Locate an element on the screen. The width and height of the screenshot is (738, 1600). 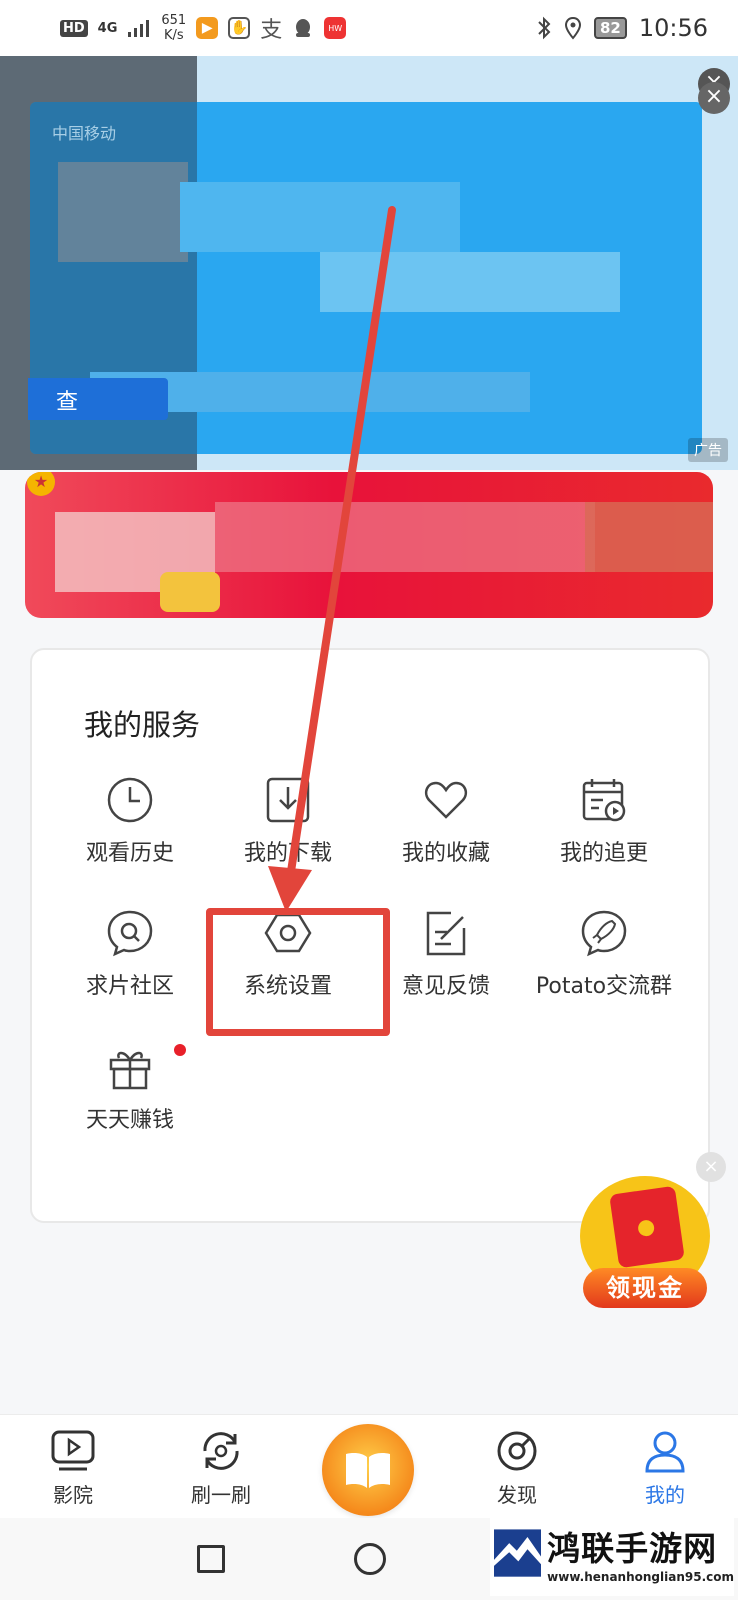
clock-icon is located at coordinates (130, 800).